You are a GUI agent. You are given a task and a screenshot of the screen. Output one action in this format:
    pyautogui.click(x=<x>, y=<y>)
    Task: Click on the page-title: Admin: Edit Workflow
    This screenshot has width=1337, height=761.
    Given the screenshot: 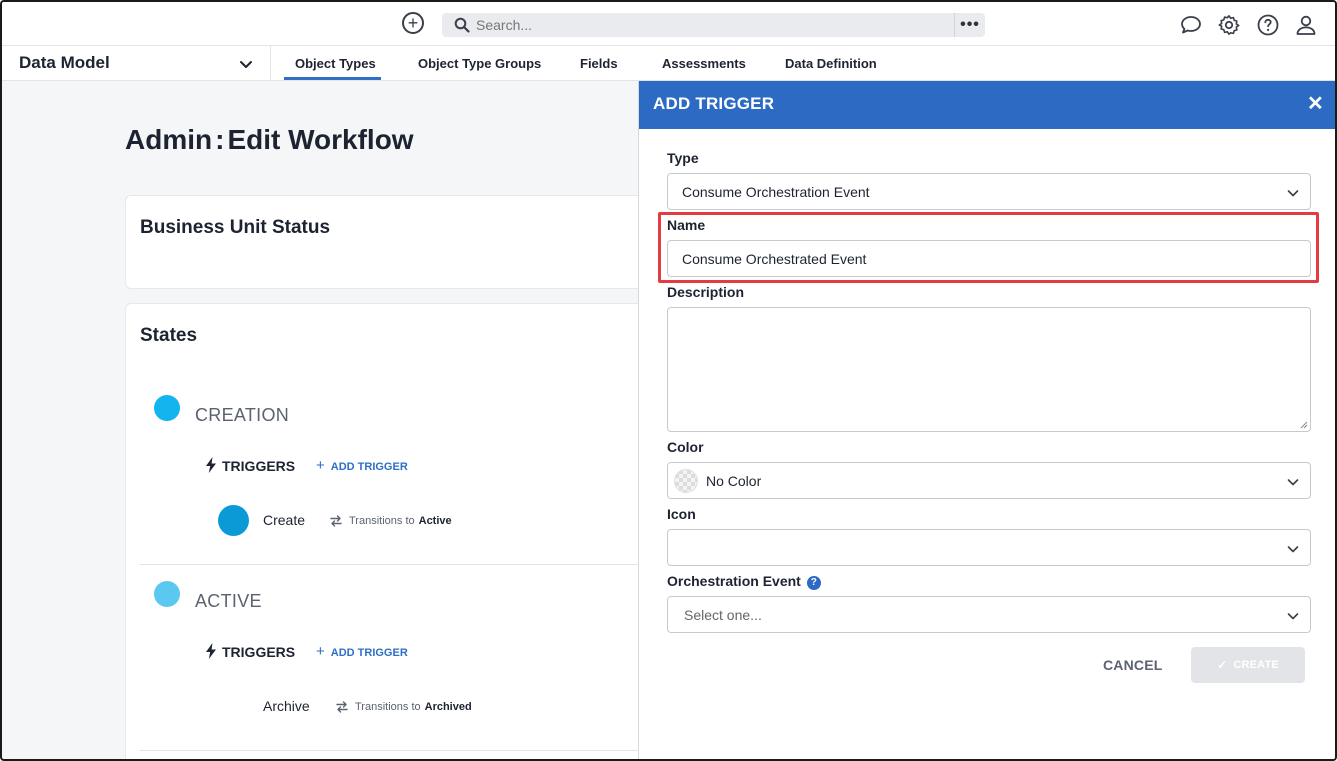 What is the action you would take?
    pyautogui.click(x=269, y=140)
    